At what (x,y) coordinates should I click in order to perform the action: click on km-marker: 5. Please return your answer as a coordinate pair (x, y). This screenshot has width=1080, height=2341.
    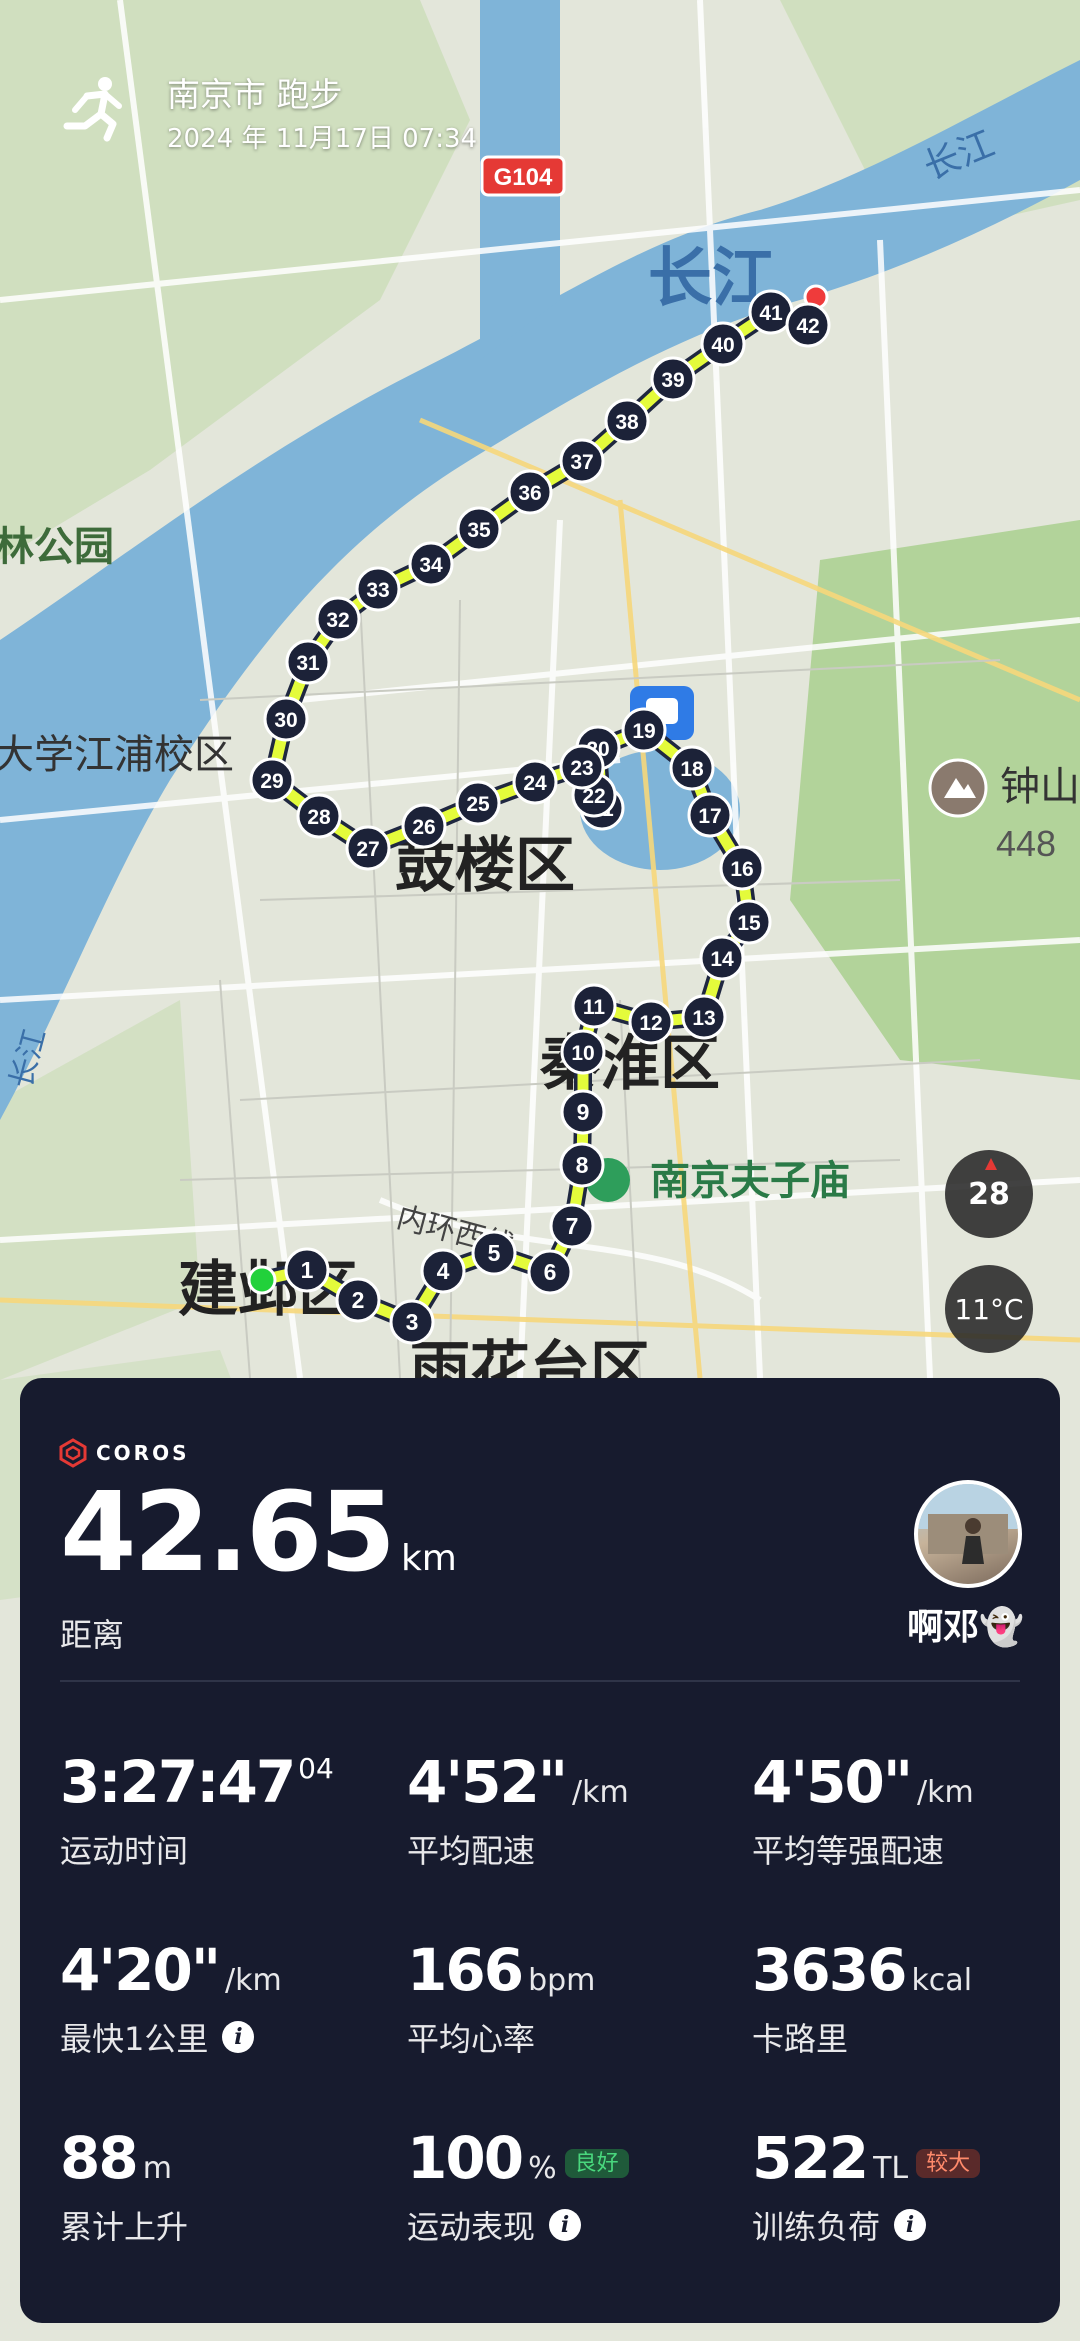
    Looking at the image, I should click on (494, 1253).